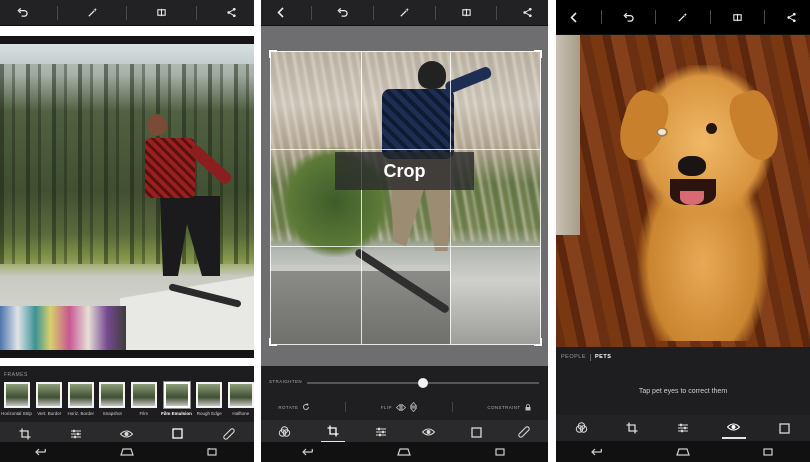 This screenshot has height=462, width=810. What do you see at coordinates (683, 391) in the screenshot?
I see `pet-eye-hint: Tap pet eyes to correct them` at bounding box center [683, 391].